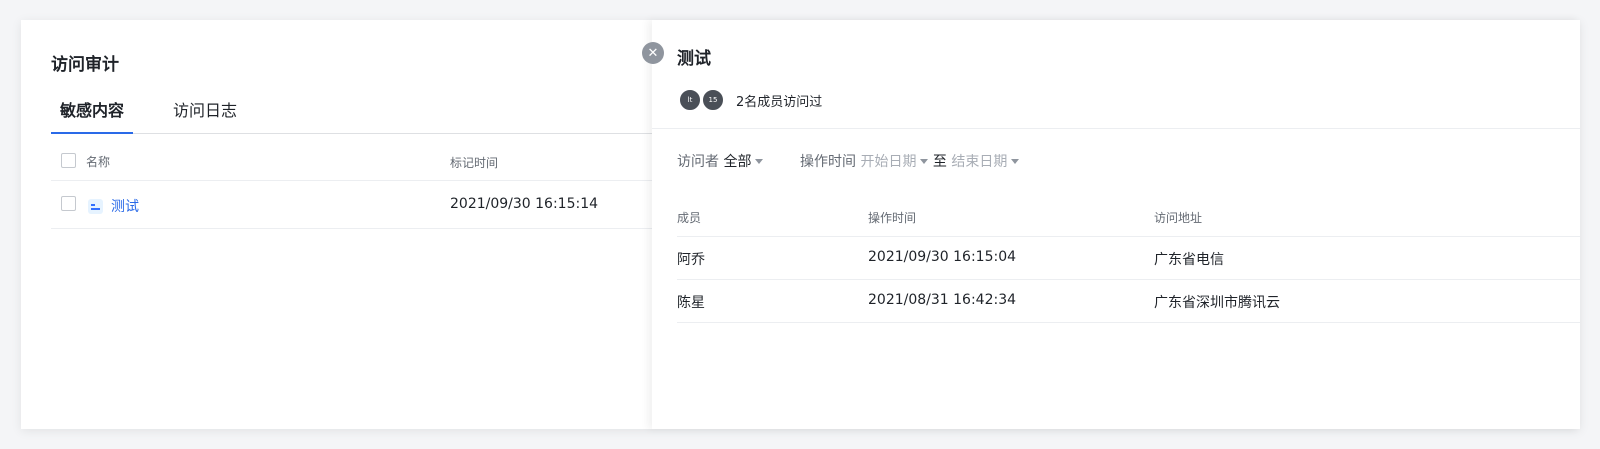 The image size is (1600, 449). I want to click on visitor-filter: 访问者 全部, so click(720, 161).